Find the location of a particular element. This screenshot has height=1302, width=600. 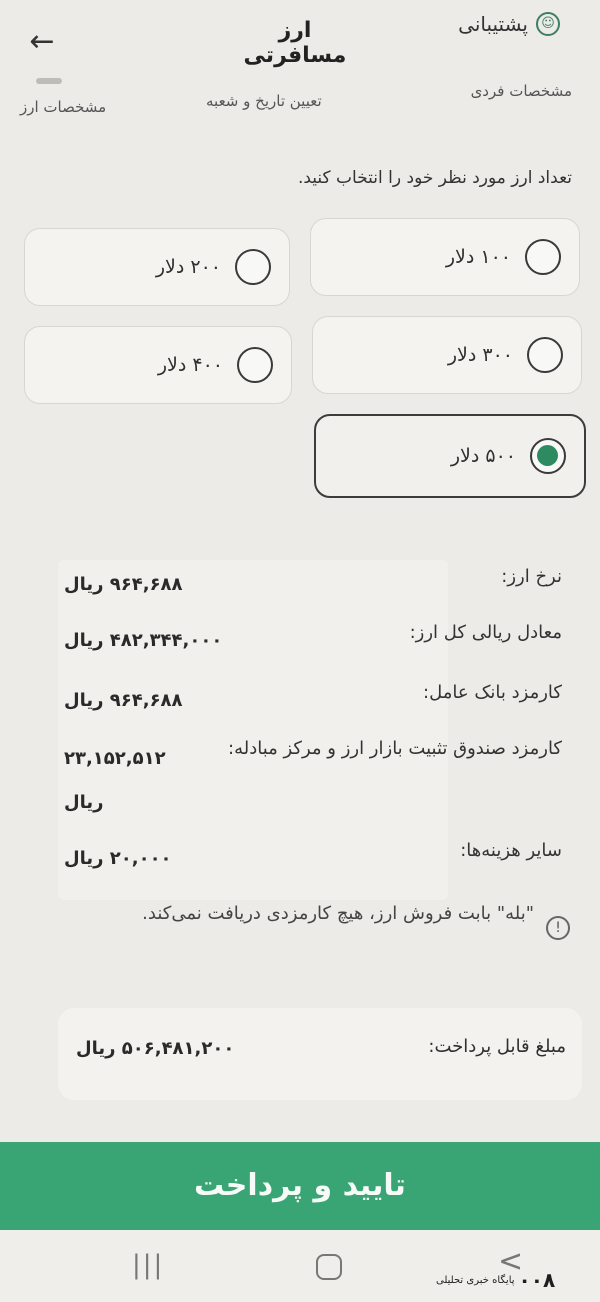

bank-fee-value: ۹۶۴,۶۸۸ ریال is located at coordinates (123, 700).